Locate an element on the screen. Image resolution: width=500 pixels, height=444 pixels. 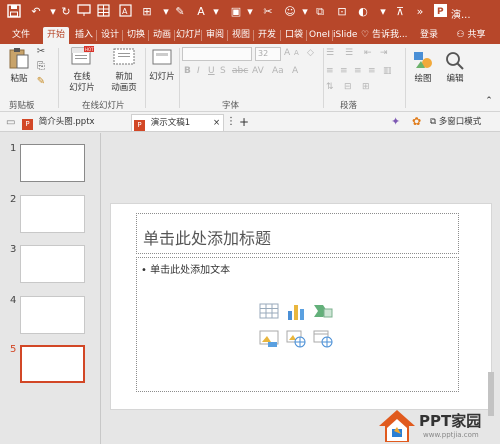
login-link: 登录 is located at coordinates (429, 35).